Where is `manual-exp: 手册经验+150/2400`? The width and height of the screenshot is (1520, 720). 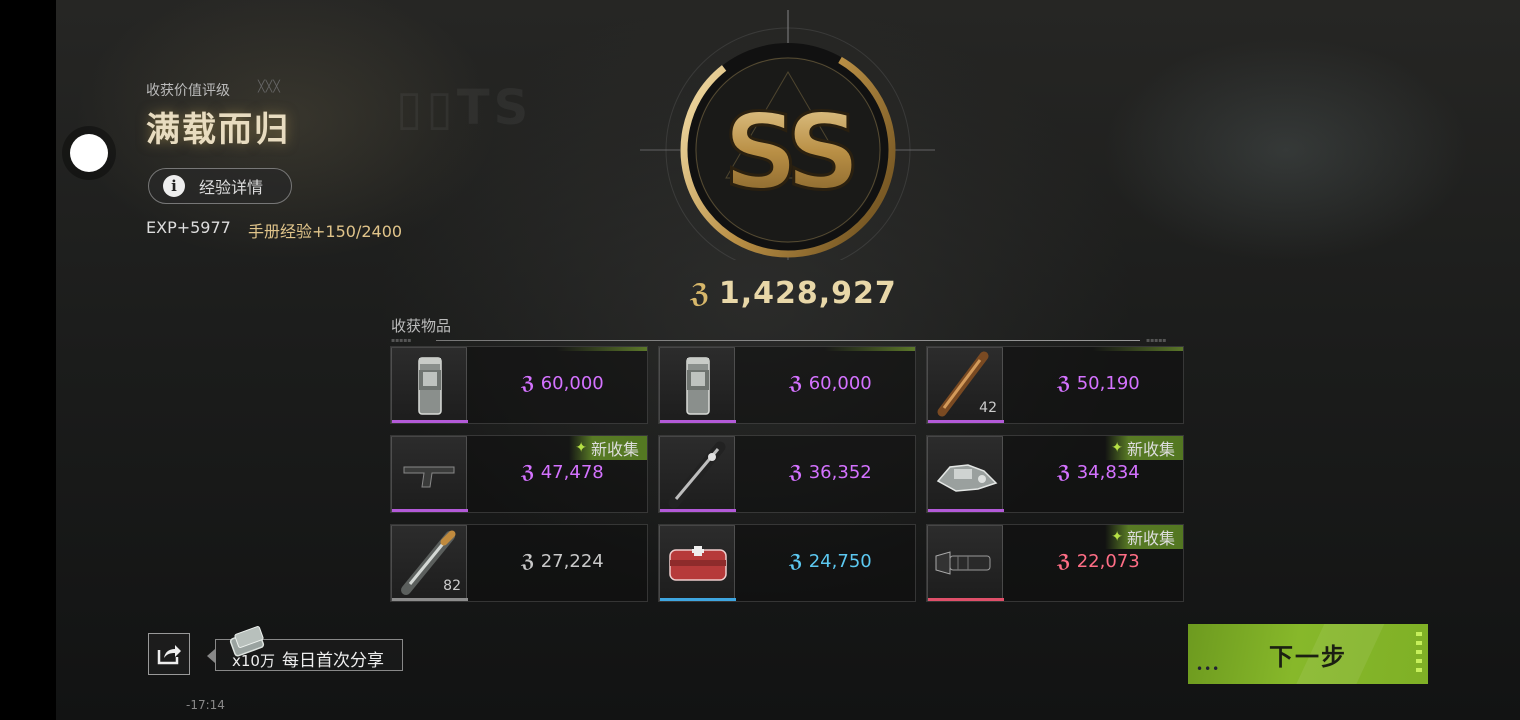 manual-exp: 手册经验+150/2400 is located at coordinates (325, 231).